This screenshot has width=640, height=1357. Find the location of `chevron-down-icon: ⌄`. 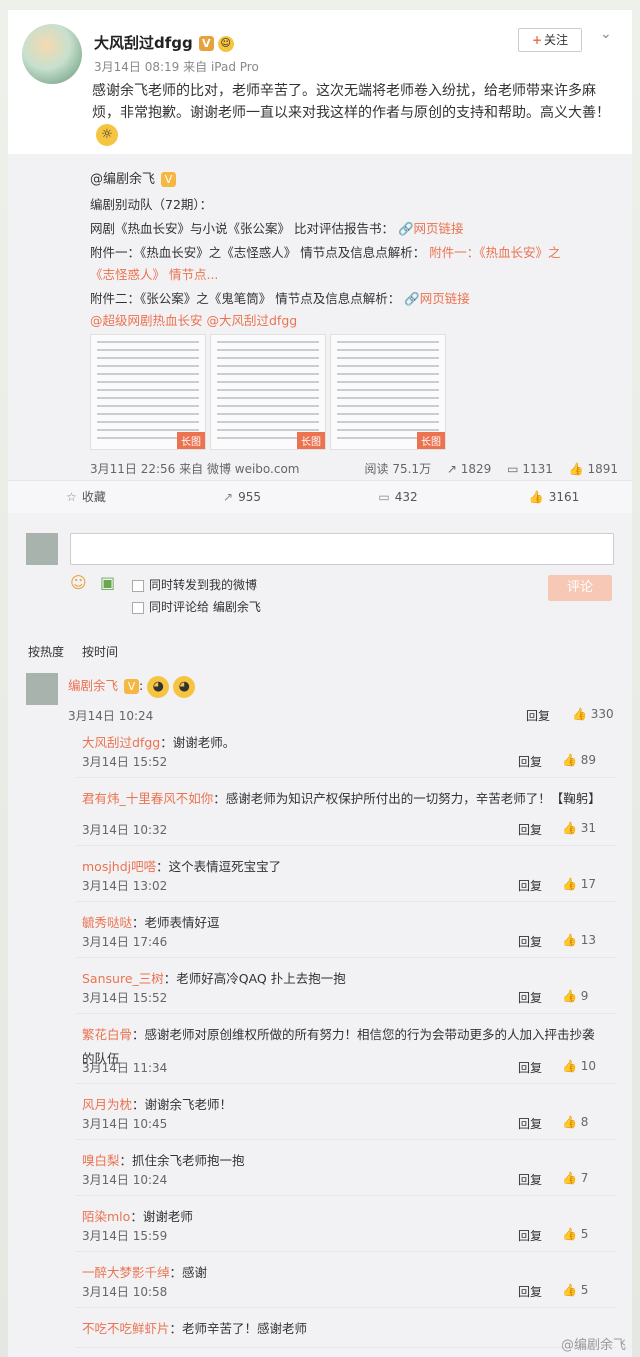

chevron-down-icon: ⌄ is located at coordinates (606, 34).